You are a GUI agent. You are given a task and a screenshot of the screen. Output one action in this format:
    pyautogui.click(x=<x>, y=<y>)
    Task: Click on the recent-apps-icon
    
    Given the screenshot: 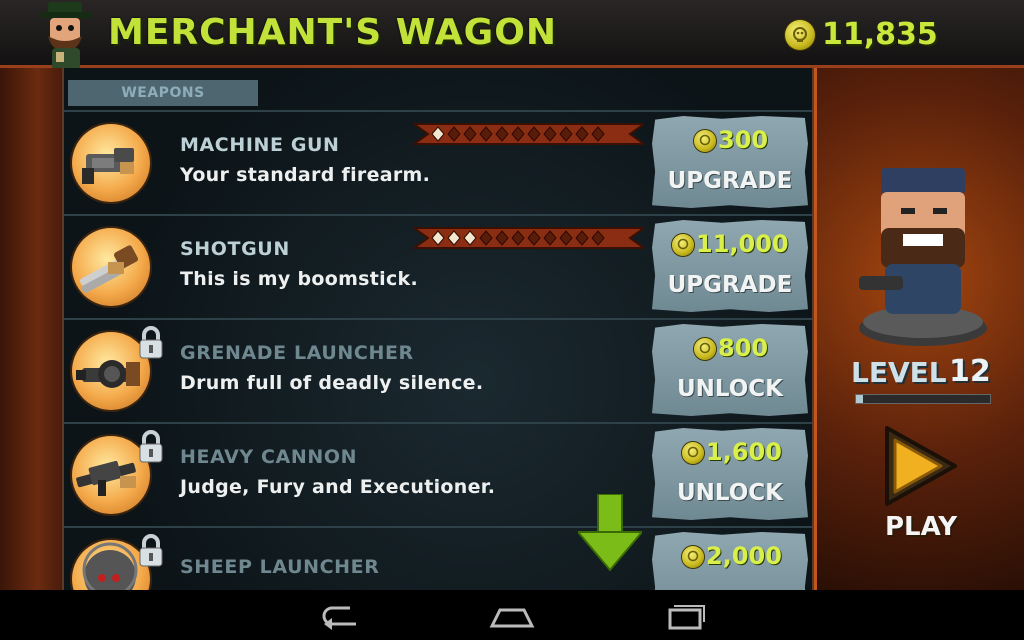 What is the action you would take?
    pyautogui.click(x=684, y=616)
    